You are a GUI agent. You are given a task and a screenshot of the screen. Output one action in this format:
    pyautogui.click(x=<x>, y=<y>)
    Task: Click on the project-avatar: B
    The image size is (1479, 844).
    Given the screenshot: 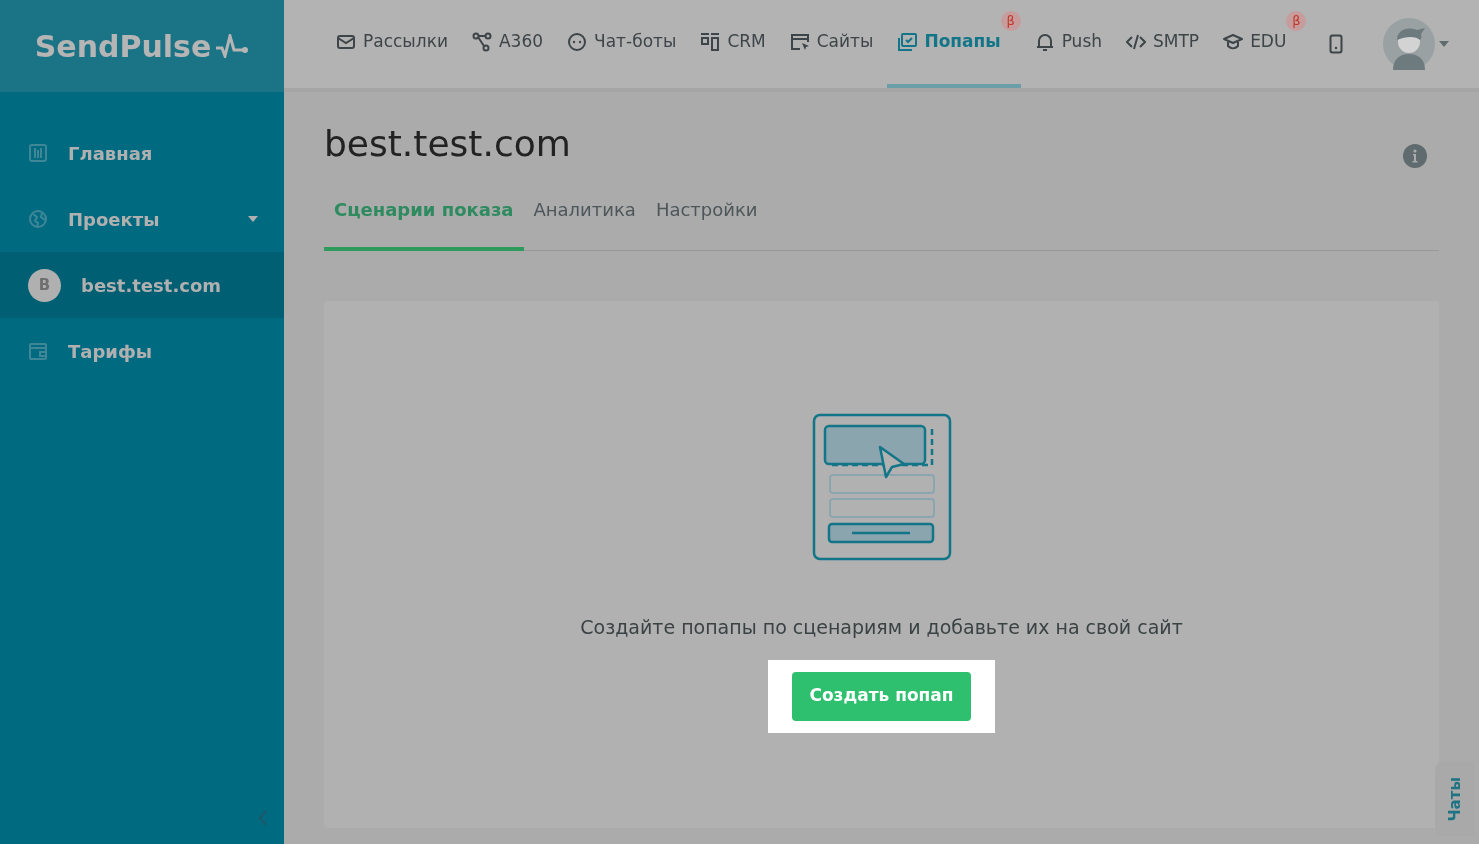 What is the action you would take?
    pyautogui.click(x=44, y=285)
    